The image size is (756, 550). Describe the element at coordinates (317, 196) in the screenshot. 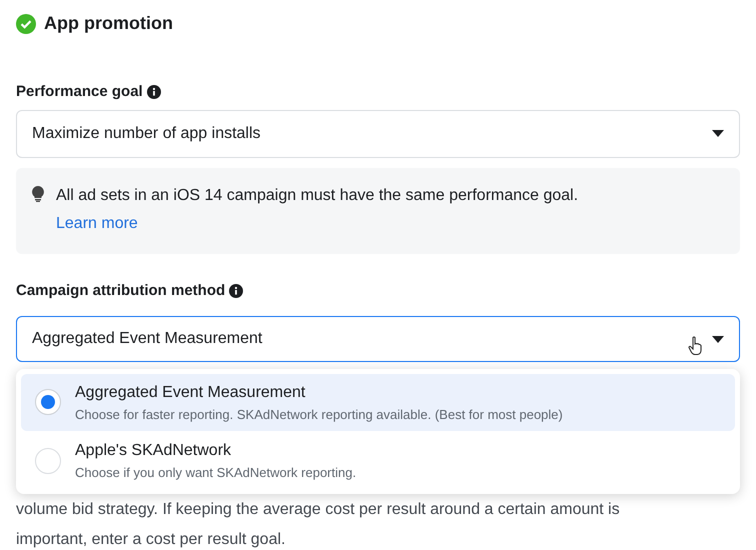

I see `notice-text: All ad sets in an iOS 14 campaign must have the same performance goal.` at that location.